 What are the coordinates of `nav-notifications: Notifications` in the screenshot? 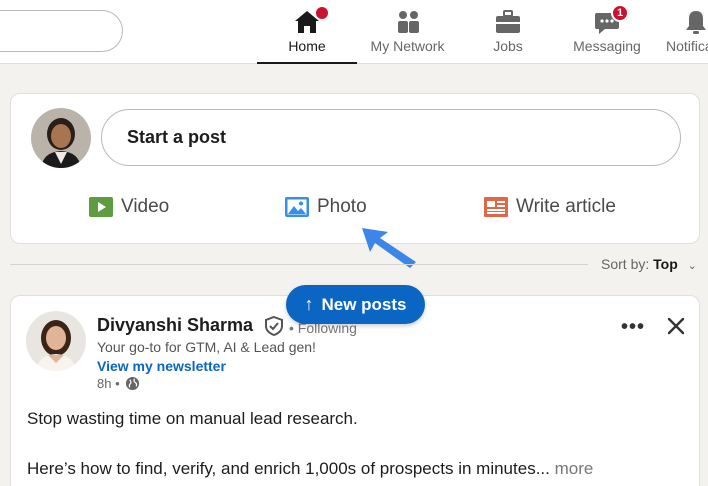 It's located at (686, 32).